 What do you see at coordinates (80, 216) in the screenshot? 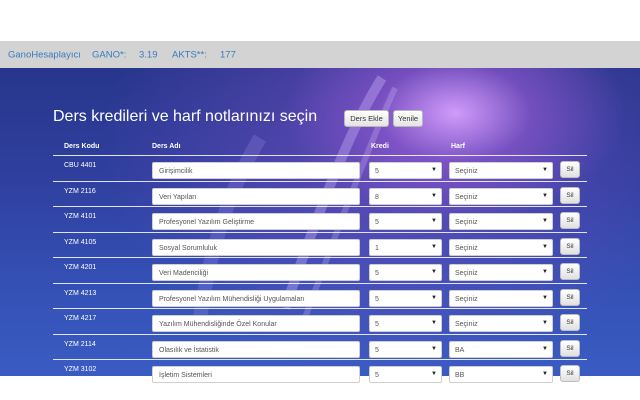
I see `course-code: YZM 4101` at bounding box center [80, 216].